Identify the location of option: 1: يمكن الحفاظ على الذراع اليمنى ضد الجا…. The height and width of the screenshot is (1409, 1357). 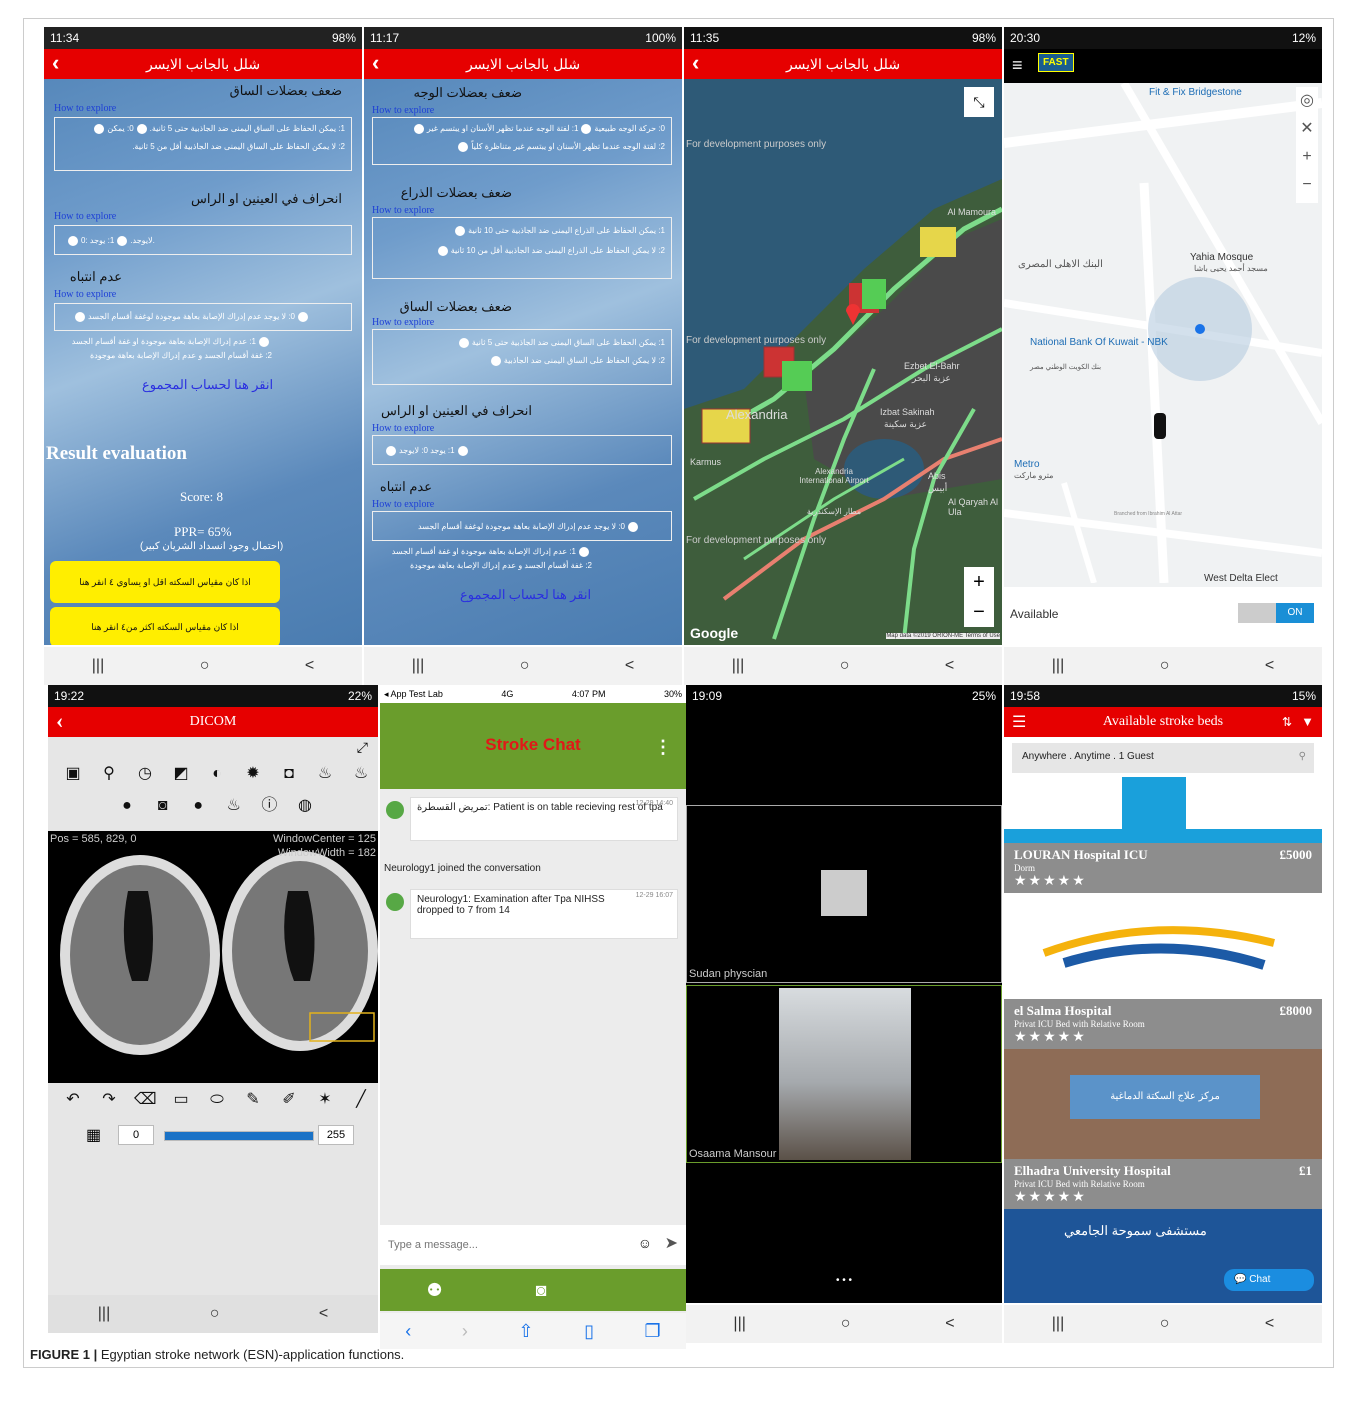
(520, 230).